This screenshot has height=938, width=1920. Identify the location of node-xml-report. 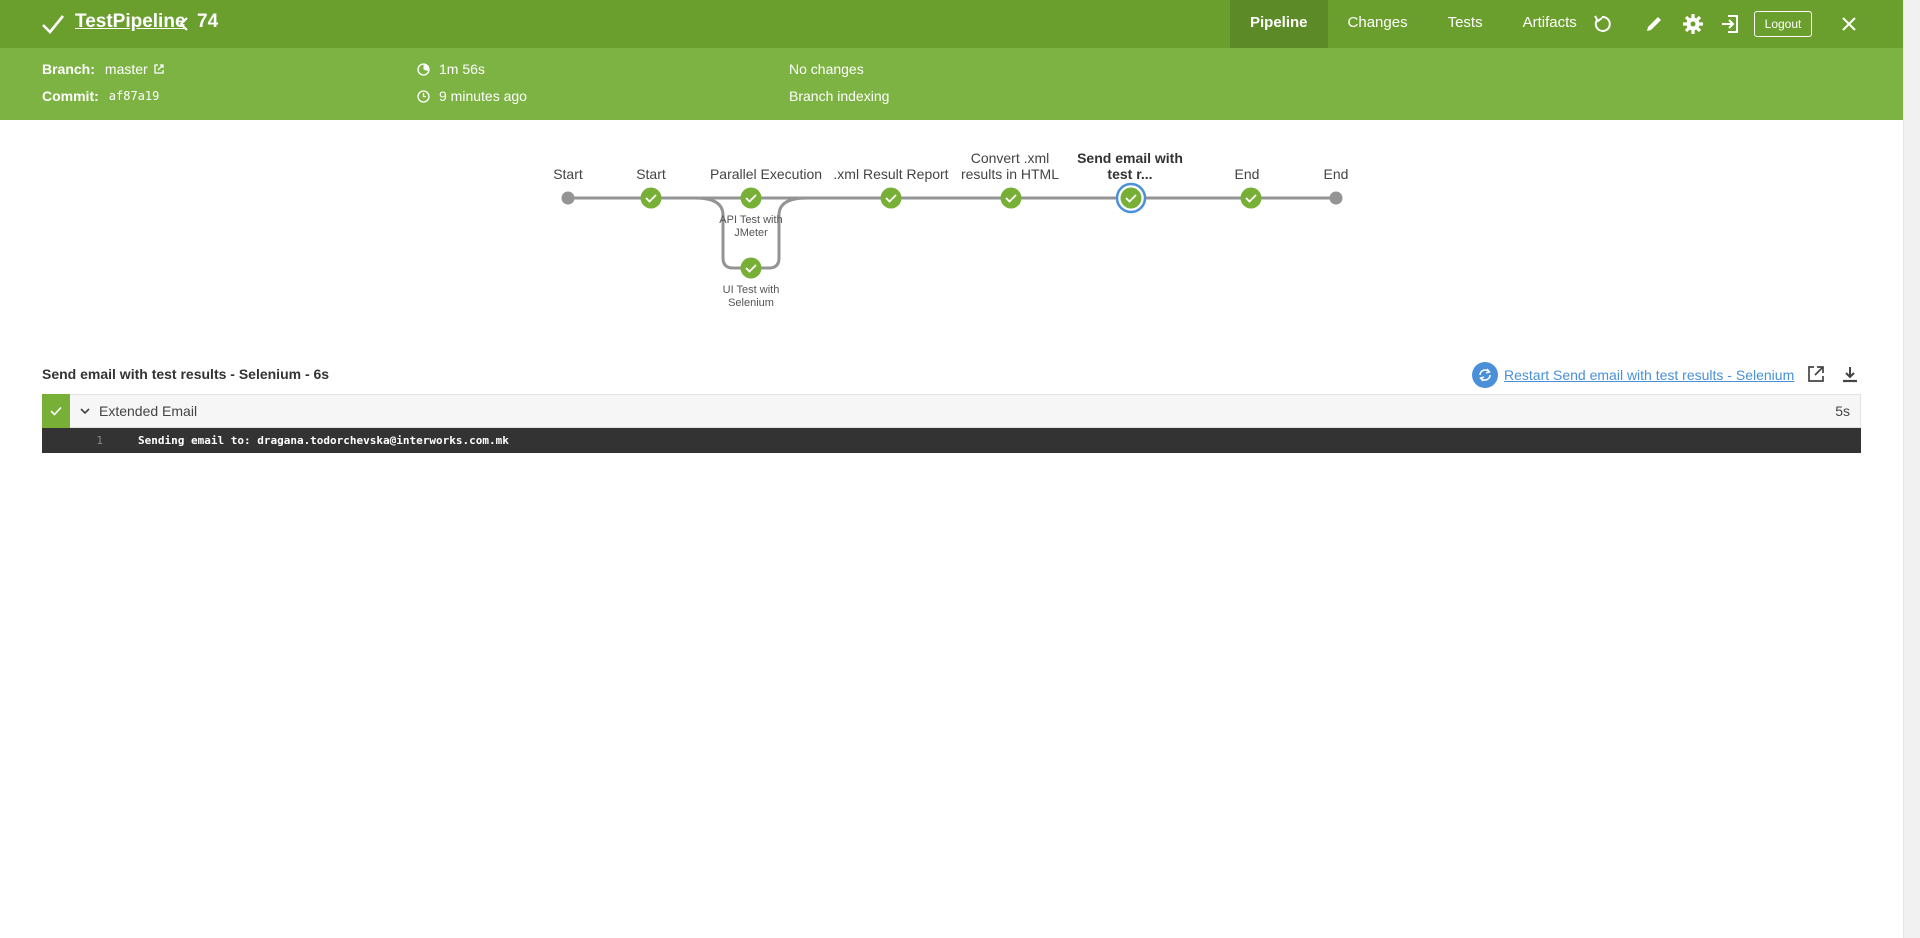
(891, 198).